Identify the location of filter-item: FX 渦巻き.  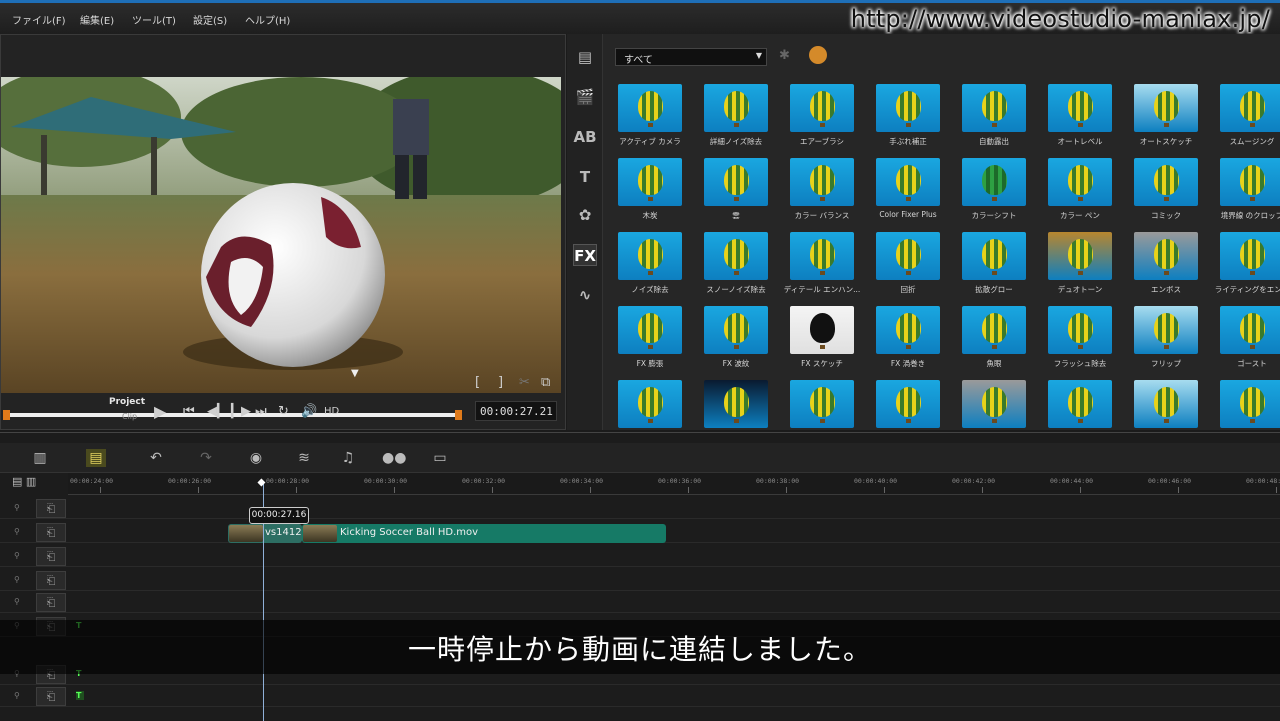
(908, 338).